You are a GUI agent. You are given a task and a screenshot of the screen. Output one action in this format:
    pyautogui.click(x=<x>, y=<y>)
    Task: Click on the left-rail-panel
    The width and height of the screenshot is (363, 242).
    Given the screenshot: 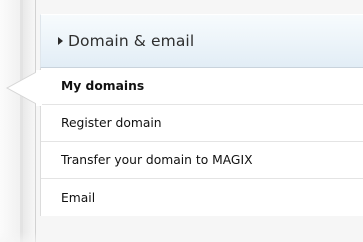 What is the action you would take?
    pyautogui.click(x=10, y=121)
    